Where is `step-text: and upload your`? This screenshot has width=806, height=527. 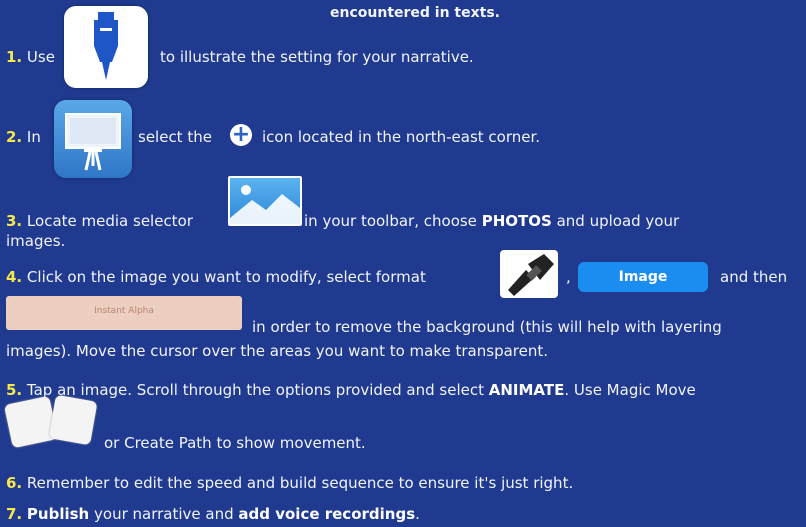
step-text: and upload your is located at coordinates (618, 221).